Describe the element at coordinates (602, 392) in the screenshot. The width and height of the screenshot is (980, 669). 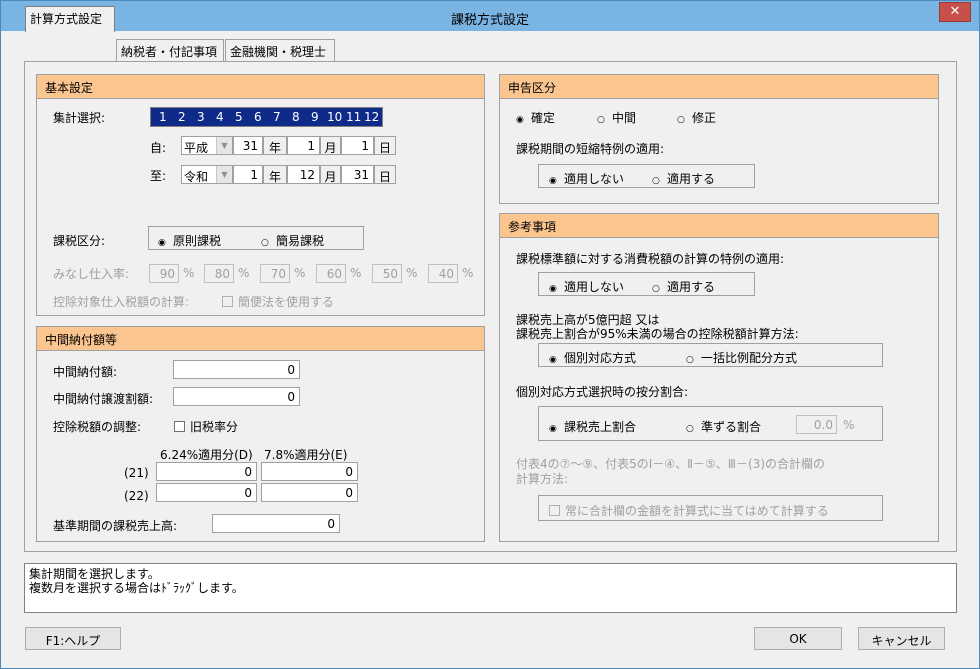
I see `ratio-label: 個別対応方式選択時の按分割合:` at that location.